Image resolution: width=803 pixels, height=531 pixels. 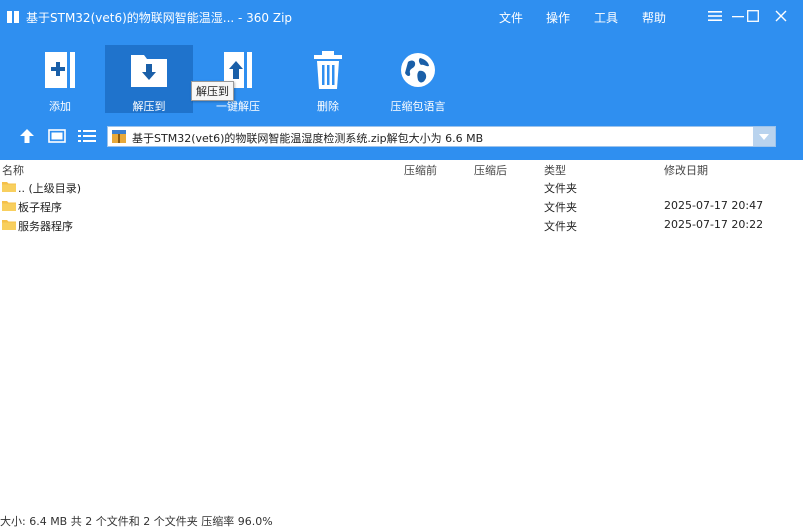 I want to click on thumbnail-view-icon, so click(x=57, y=136).